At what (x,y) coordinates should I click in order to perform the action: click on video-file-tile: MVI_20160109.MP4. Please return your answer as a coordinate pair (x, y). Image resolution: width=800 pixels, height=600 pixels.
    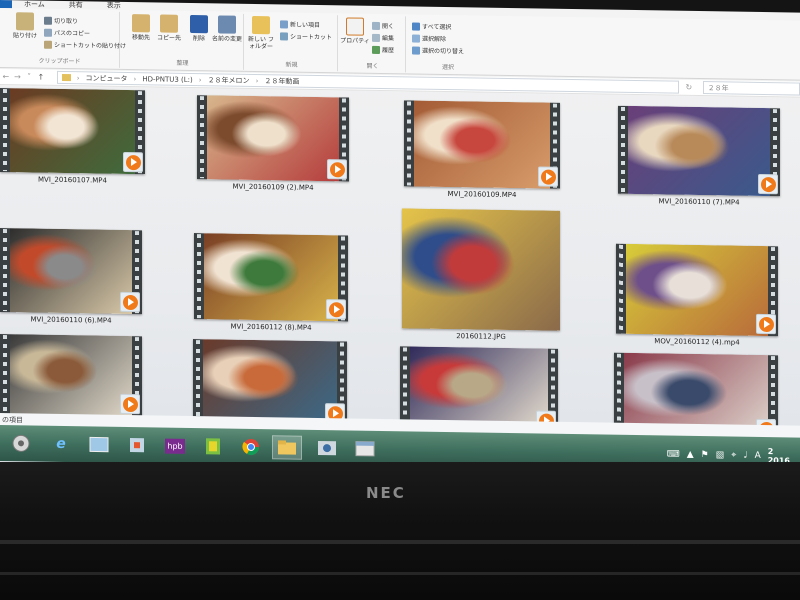
    Looking at the image, I should click on (482, 151).